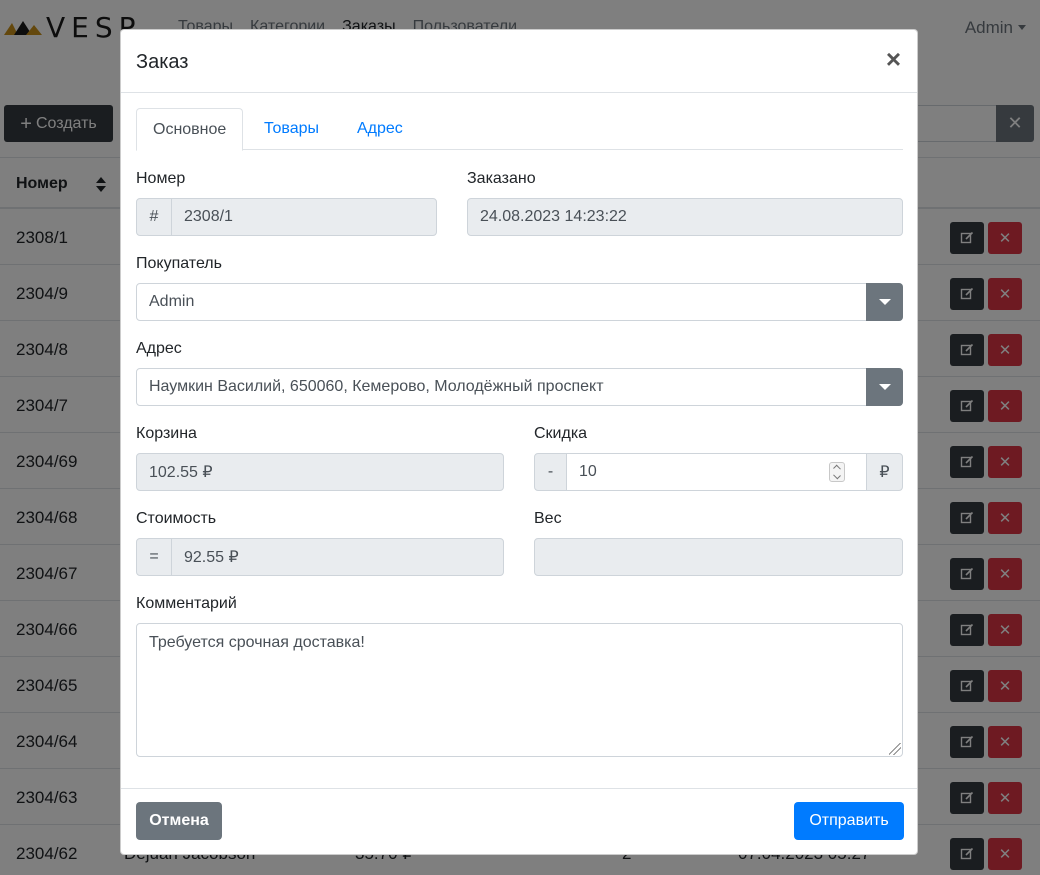 The height and width of the screenshot is (875, 1040). What do you see at coordinates (893, 59) in the screenshot?
I see `close-icon: ×` at bounding box center [893, 59].